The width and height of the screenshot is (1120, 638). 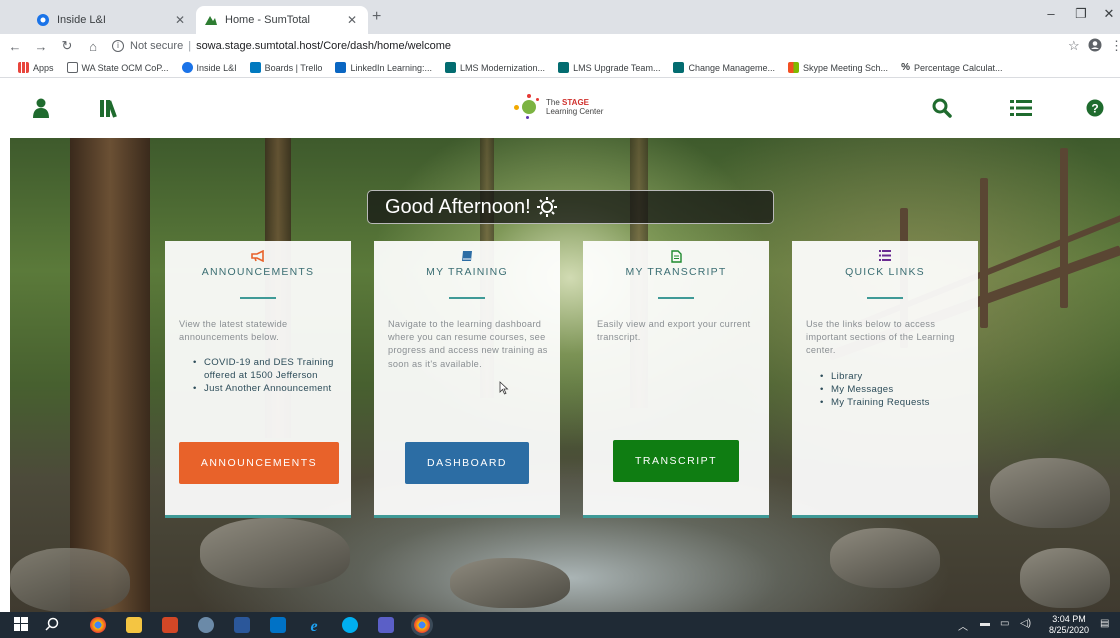 What do you see at coordinates (41, 108) in the screenshot?
I see `user-profile-icon` at bounding box center [41, 108].